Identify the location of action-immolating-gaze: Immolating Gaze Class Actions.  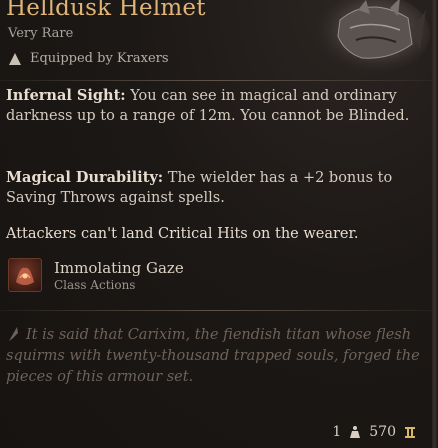
(218, 276).